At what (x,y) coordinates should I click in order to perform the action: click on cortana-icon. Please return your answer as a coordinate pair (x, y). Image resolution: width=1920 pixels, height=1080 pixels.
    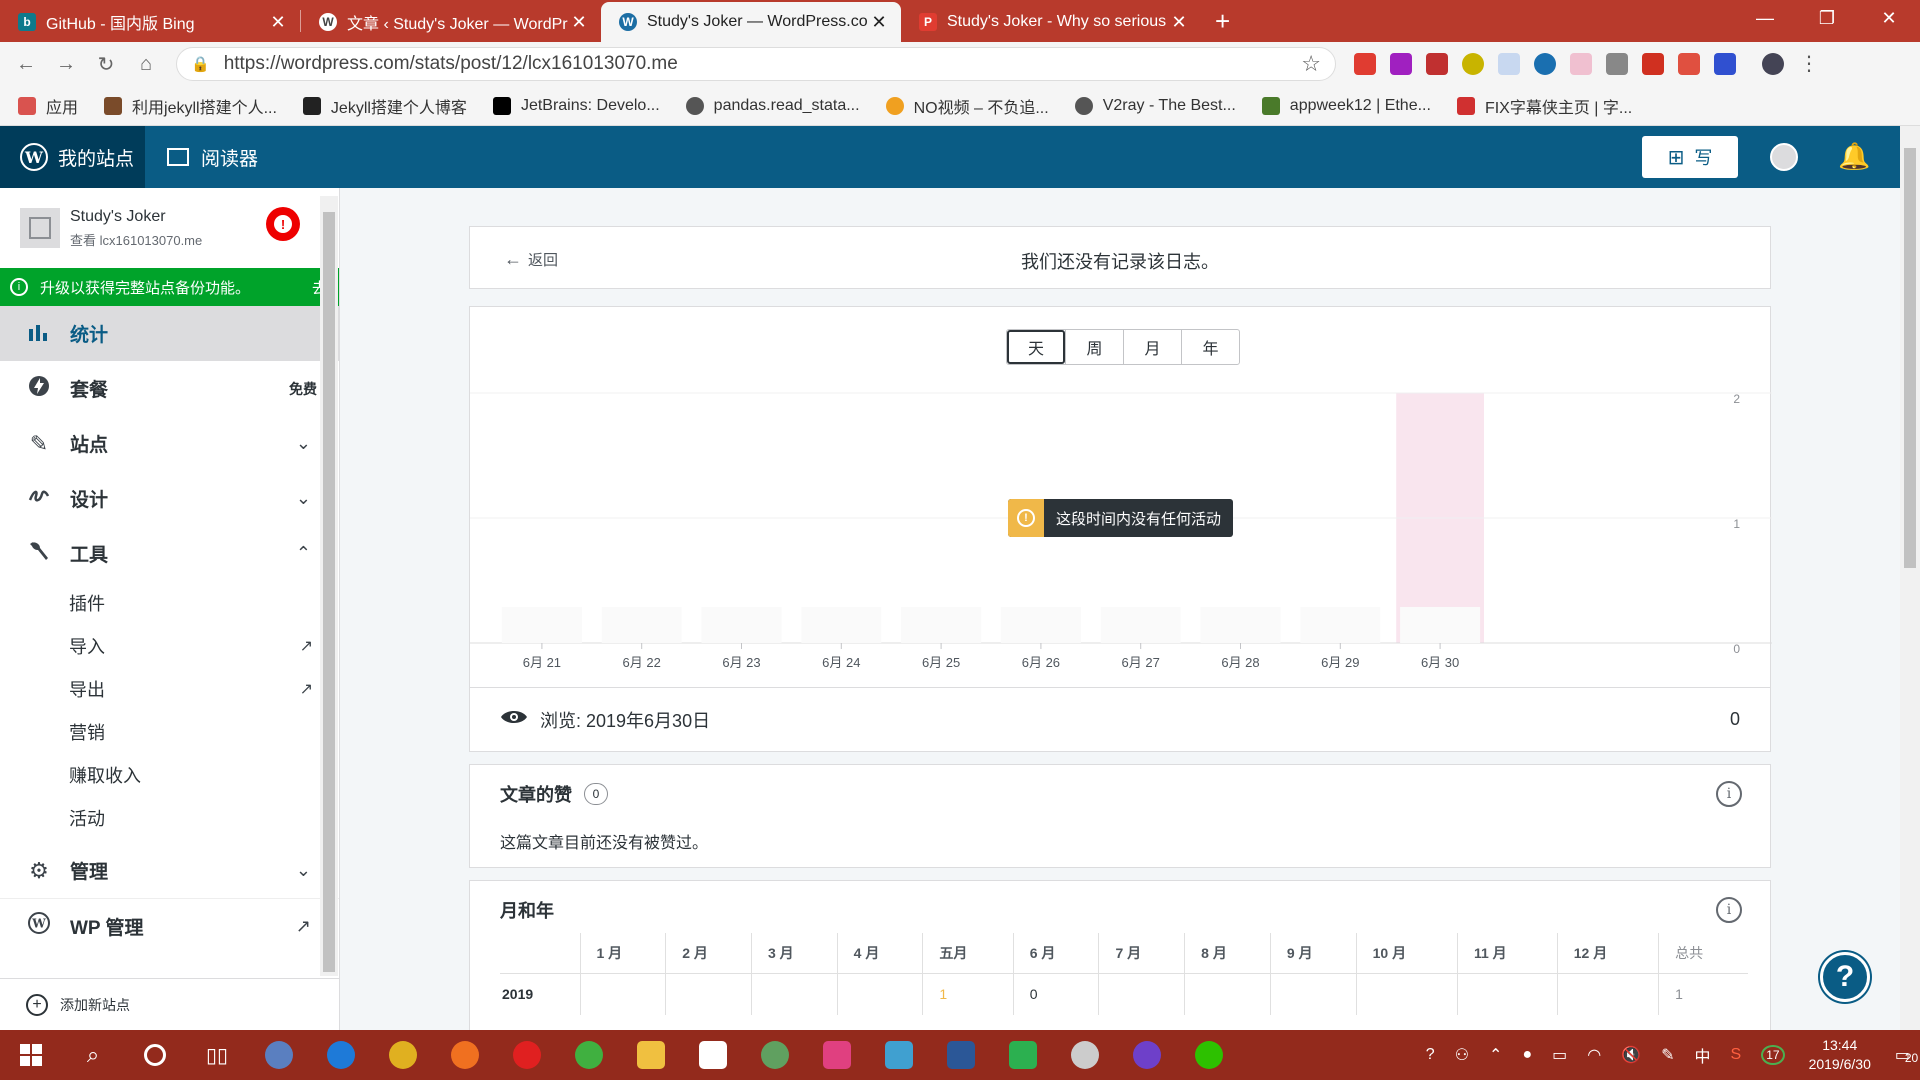
    Looking at the image, I should click on (155, 1055).